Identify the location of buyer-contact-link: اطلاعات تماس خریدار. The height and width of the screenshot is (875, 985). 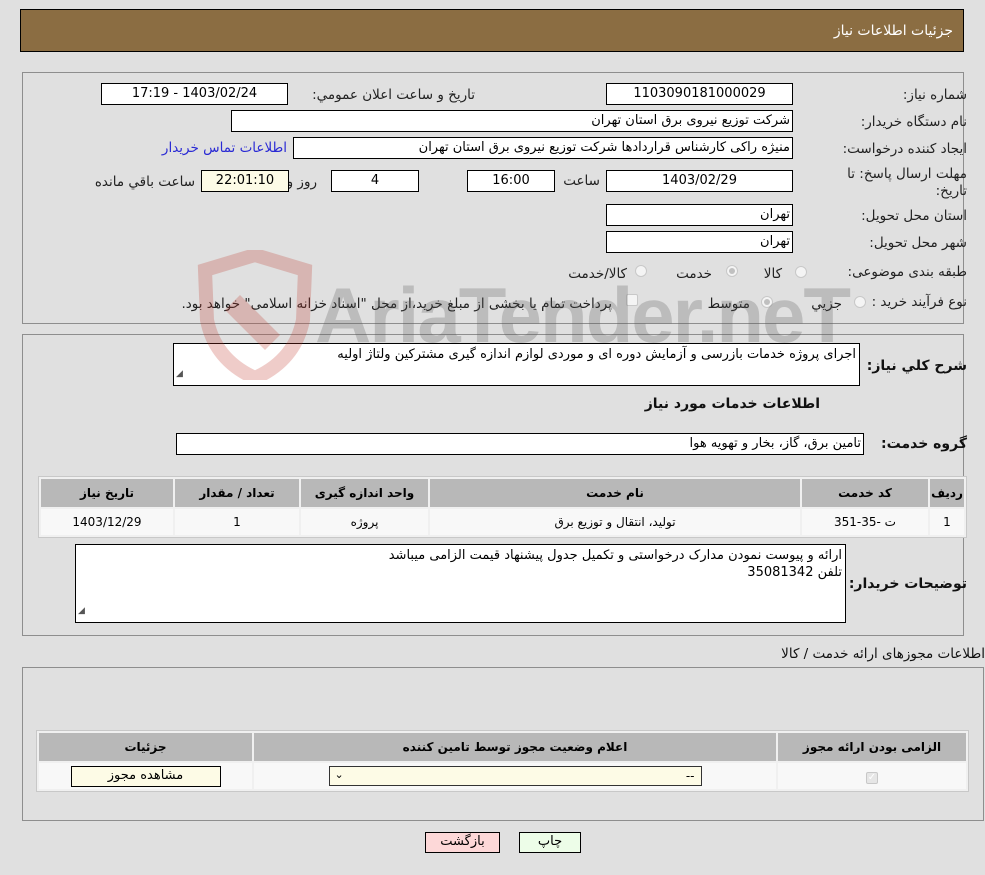
(224, 148).